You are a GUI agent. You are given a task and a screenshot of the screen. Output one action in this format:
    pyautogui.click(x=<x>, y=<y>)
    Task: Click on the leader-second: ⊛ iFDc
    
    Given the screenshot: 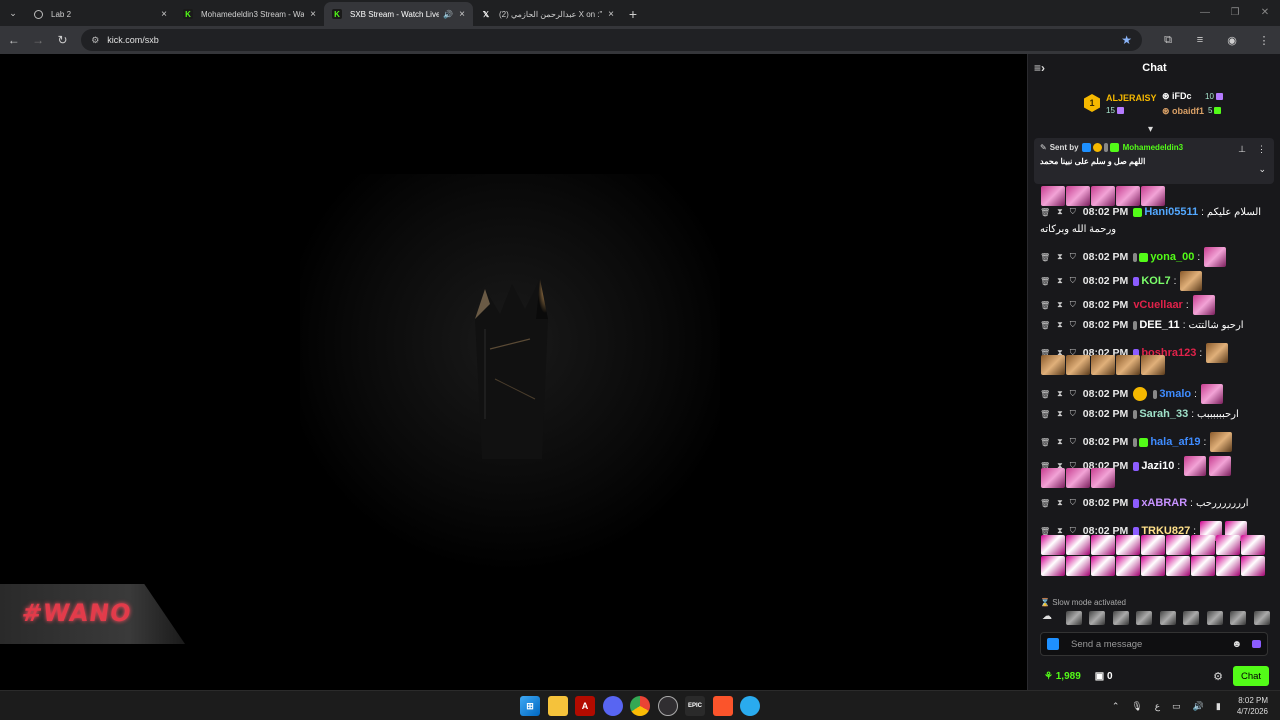 What is the action you would take?
    pyautogui.click(x=1177, y=96)
    